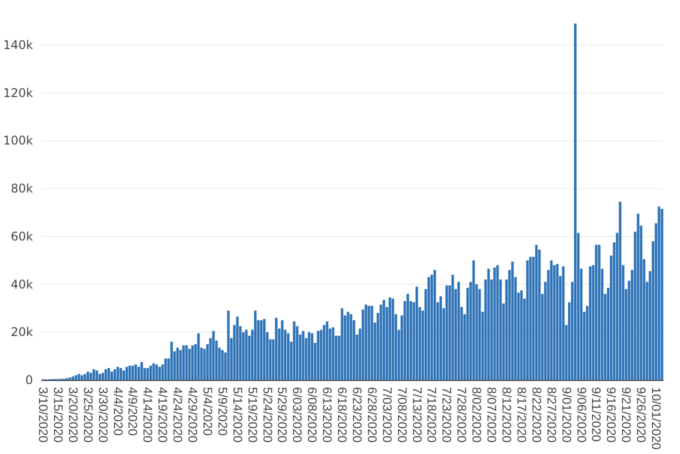 This screenshot has width=680, height=454. Describe the element at coordinates (57, 415) in the screenshot. I see `tick-label: 3/15/2020` at that location.